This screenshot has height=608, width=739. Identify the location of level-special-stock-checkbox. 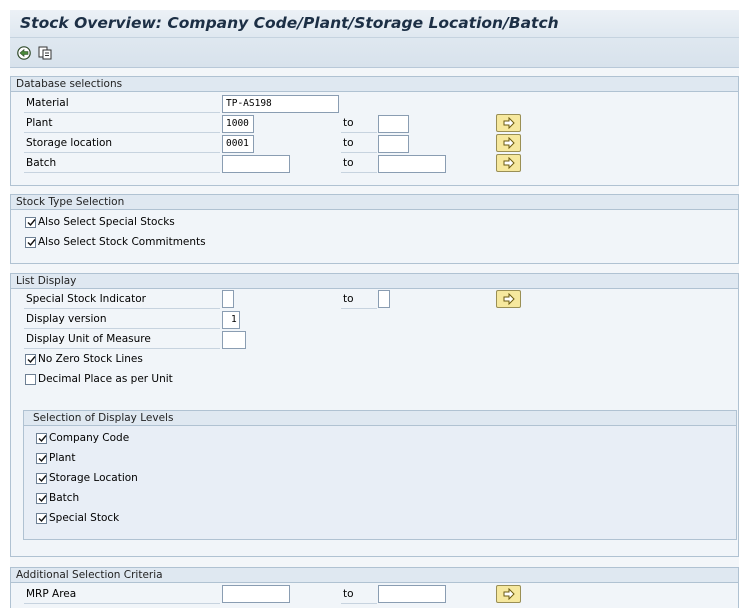
(41, 518).